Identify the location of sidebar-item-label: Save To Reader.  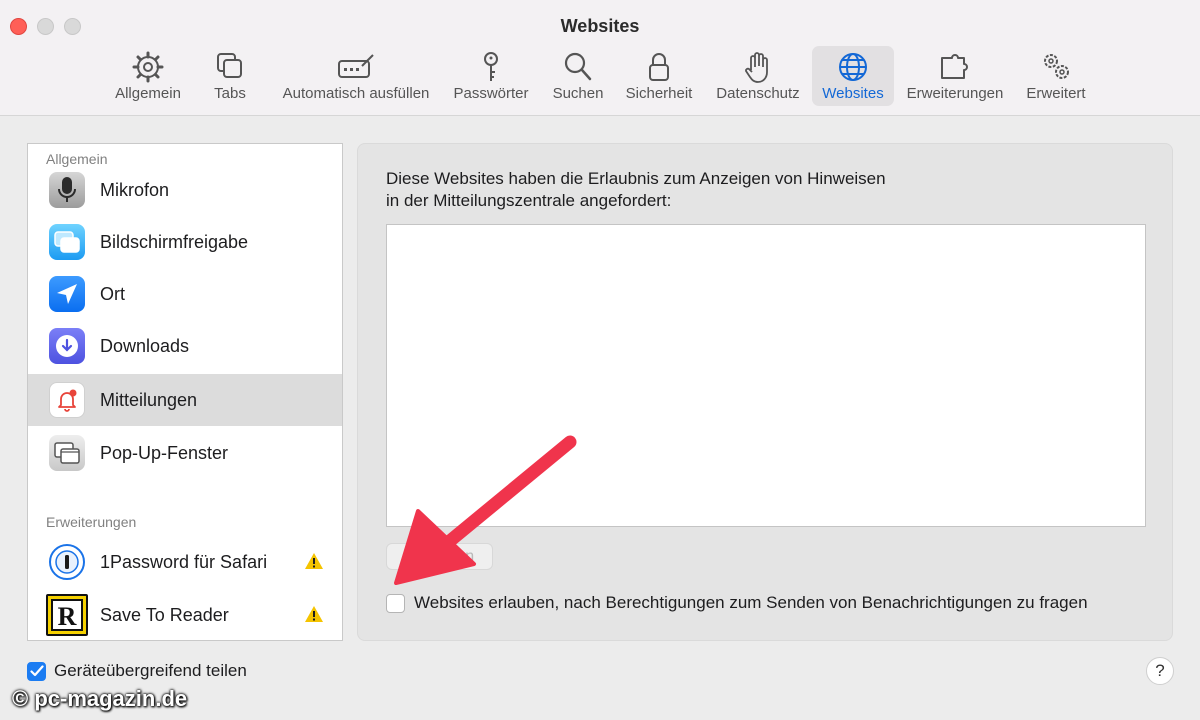
(164, 614).